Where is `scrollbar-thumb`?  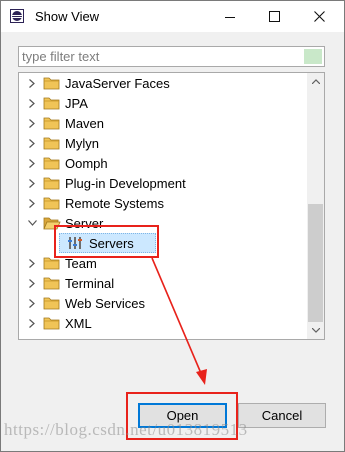 scrollbar-thumb is located at coordinates (315, 263).